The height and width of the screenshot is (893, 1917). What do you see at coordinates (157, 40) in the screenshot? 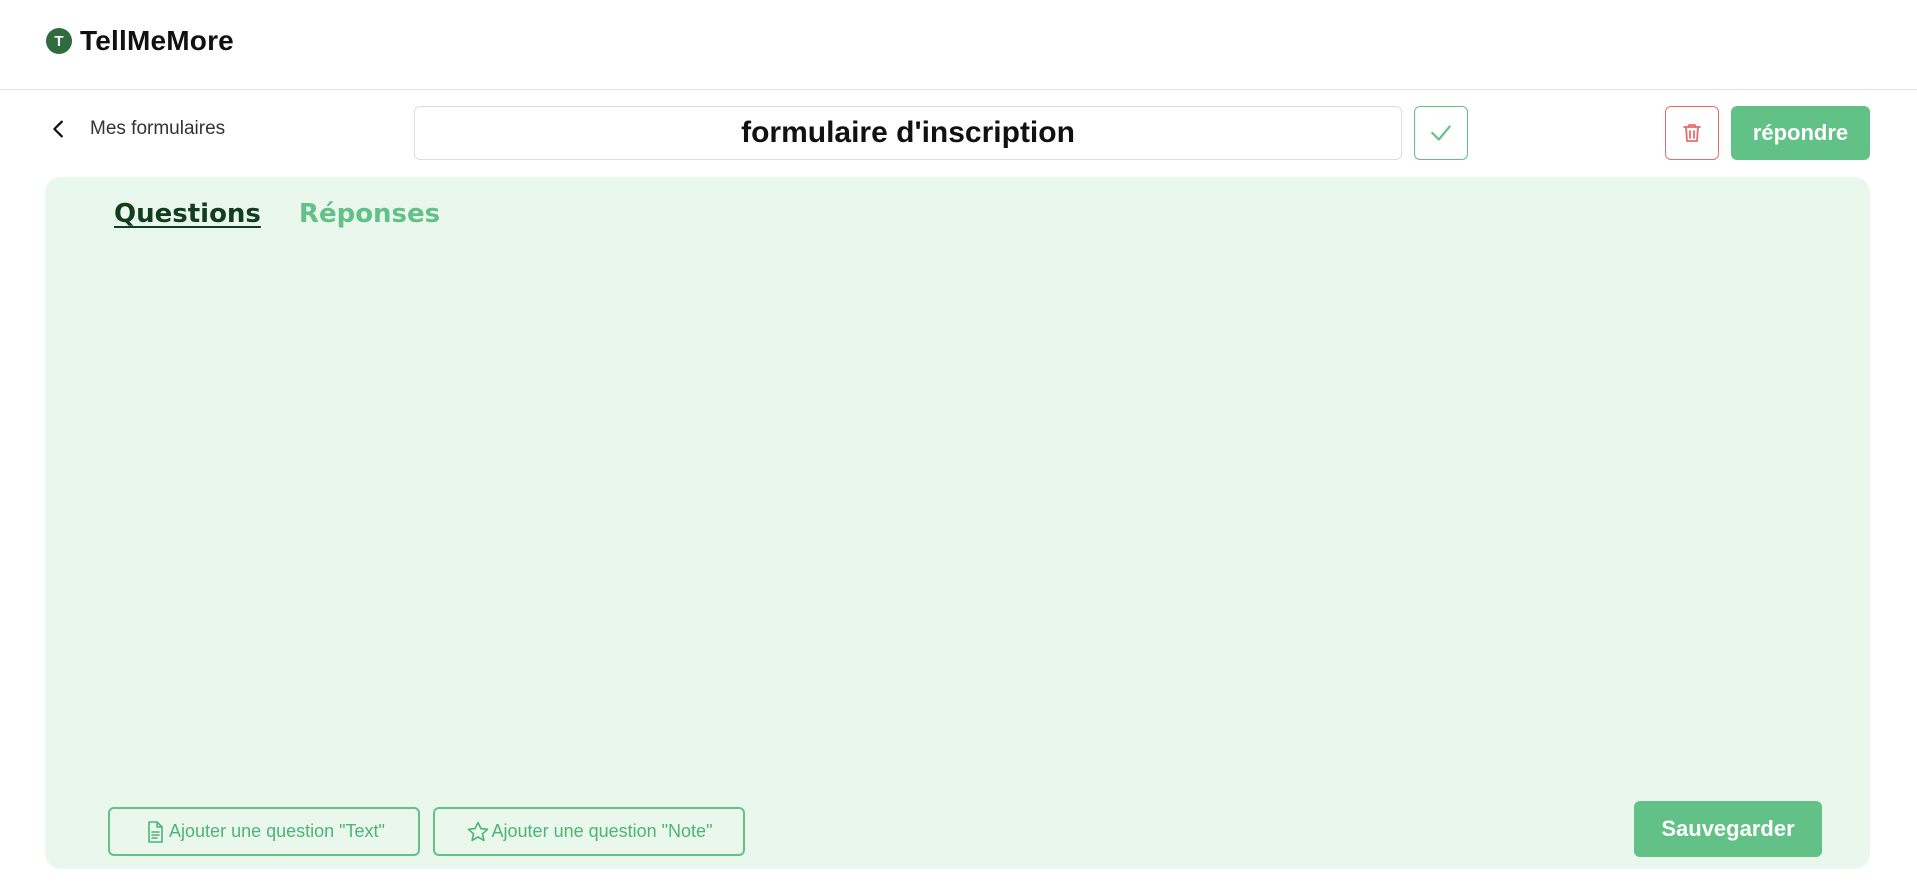
I see `brand-name: TellMeMore` at bounding box center [157, 40].